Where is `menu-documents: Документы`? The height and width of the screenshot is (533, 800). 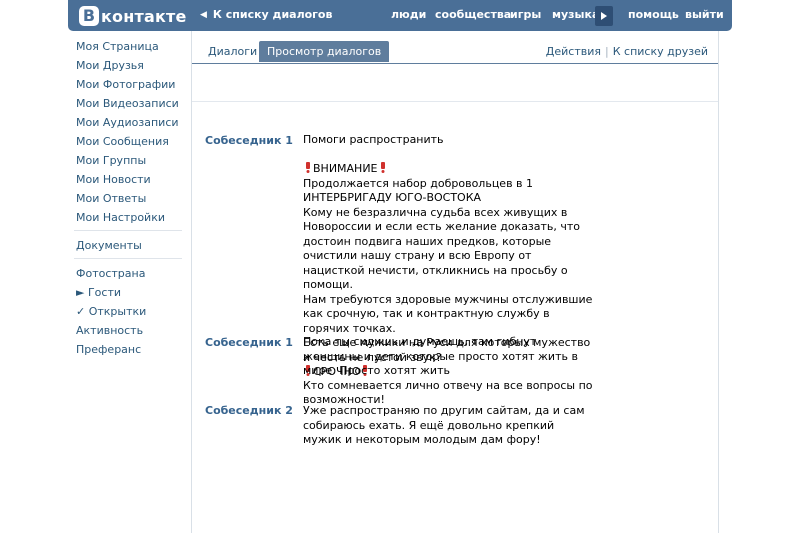 menu-documents: Документы is located at coordinates (131, 245).